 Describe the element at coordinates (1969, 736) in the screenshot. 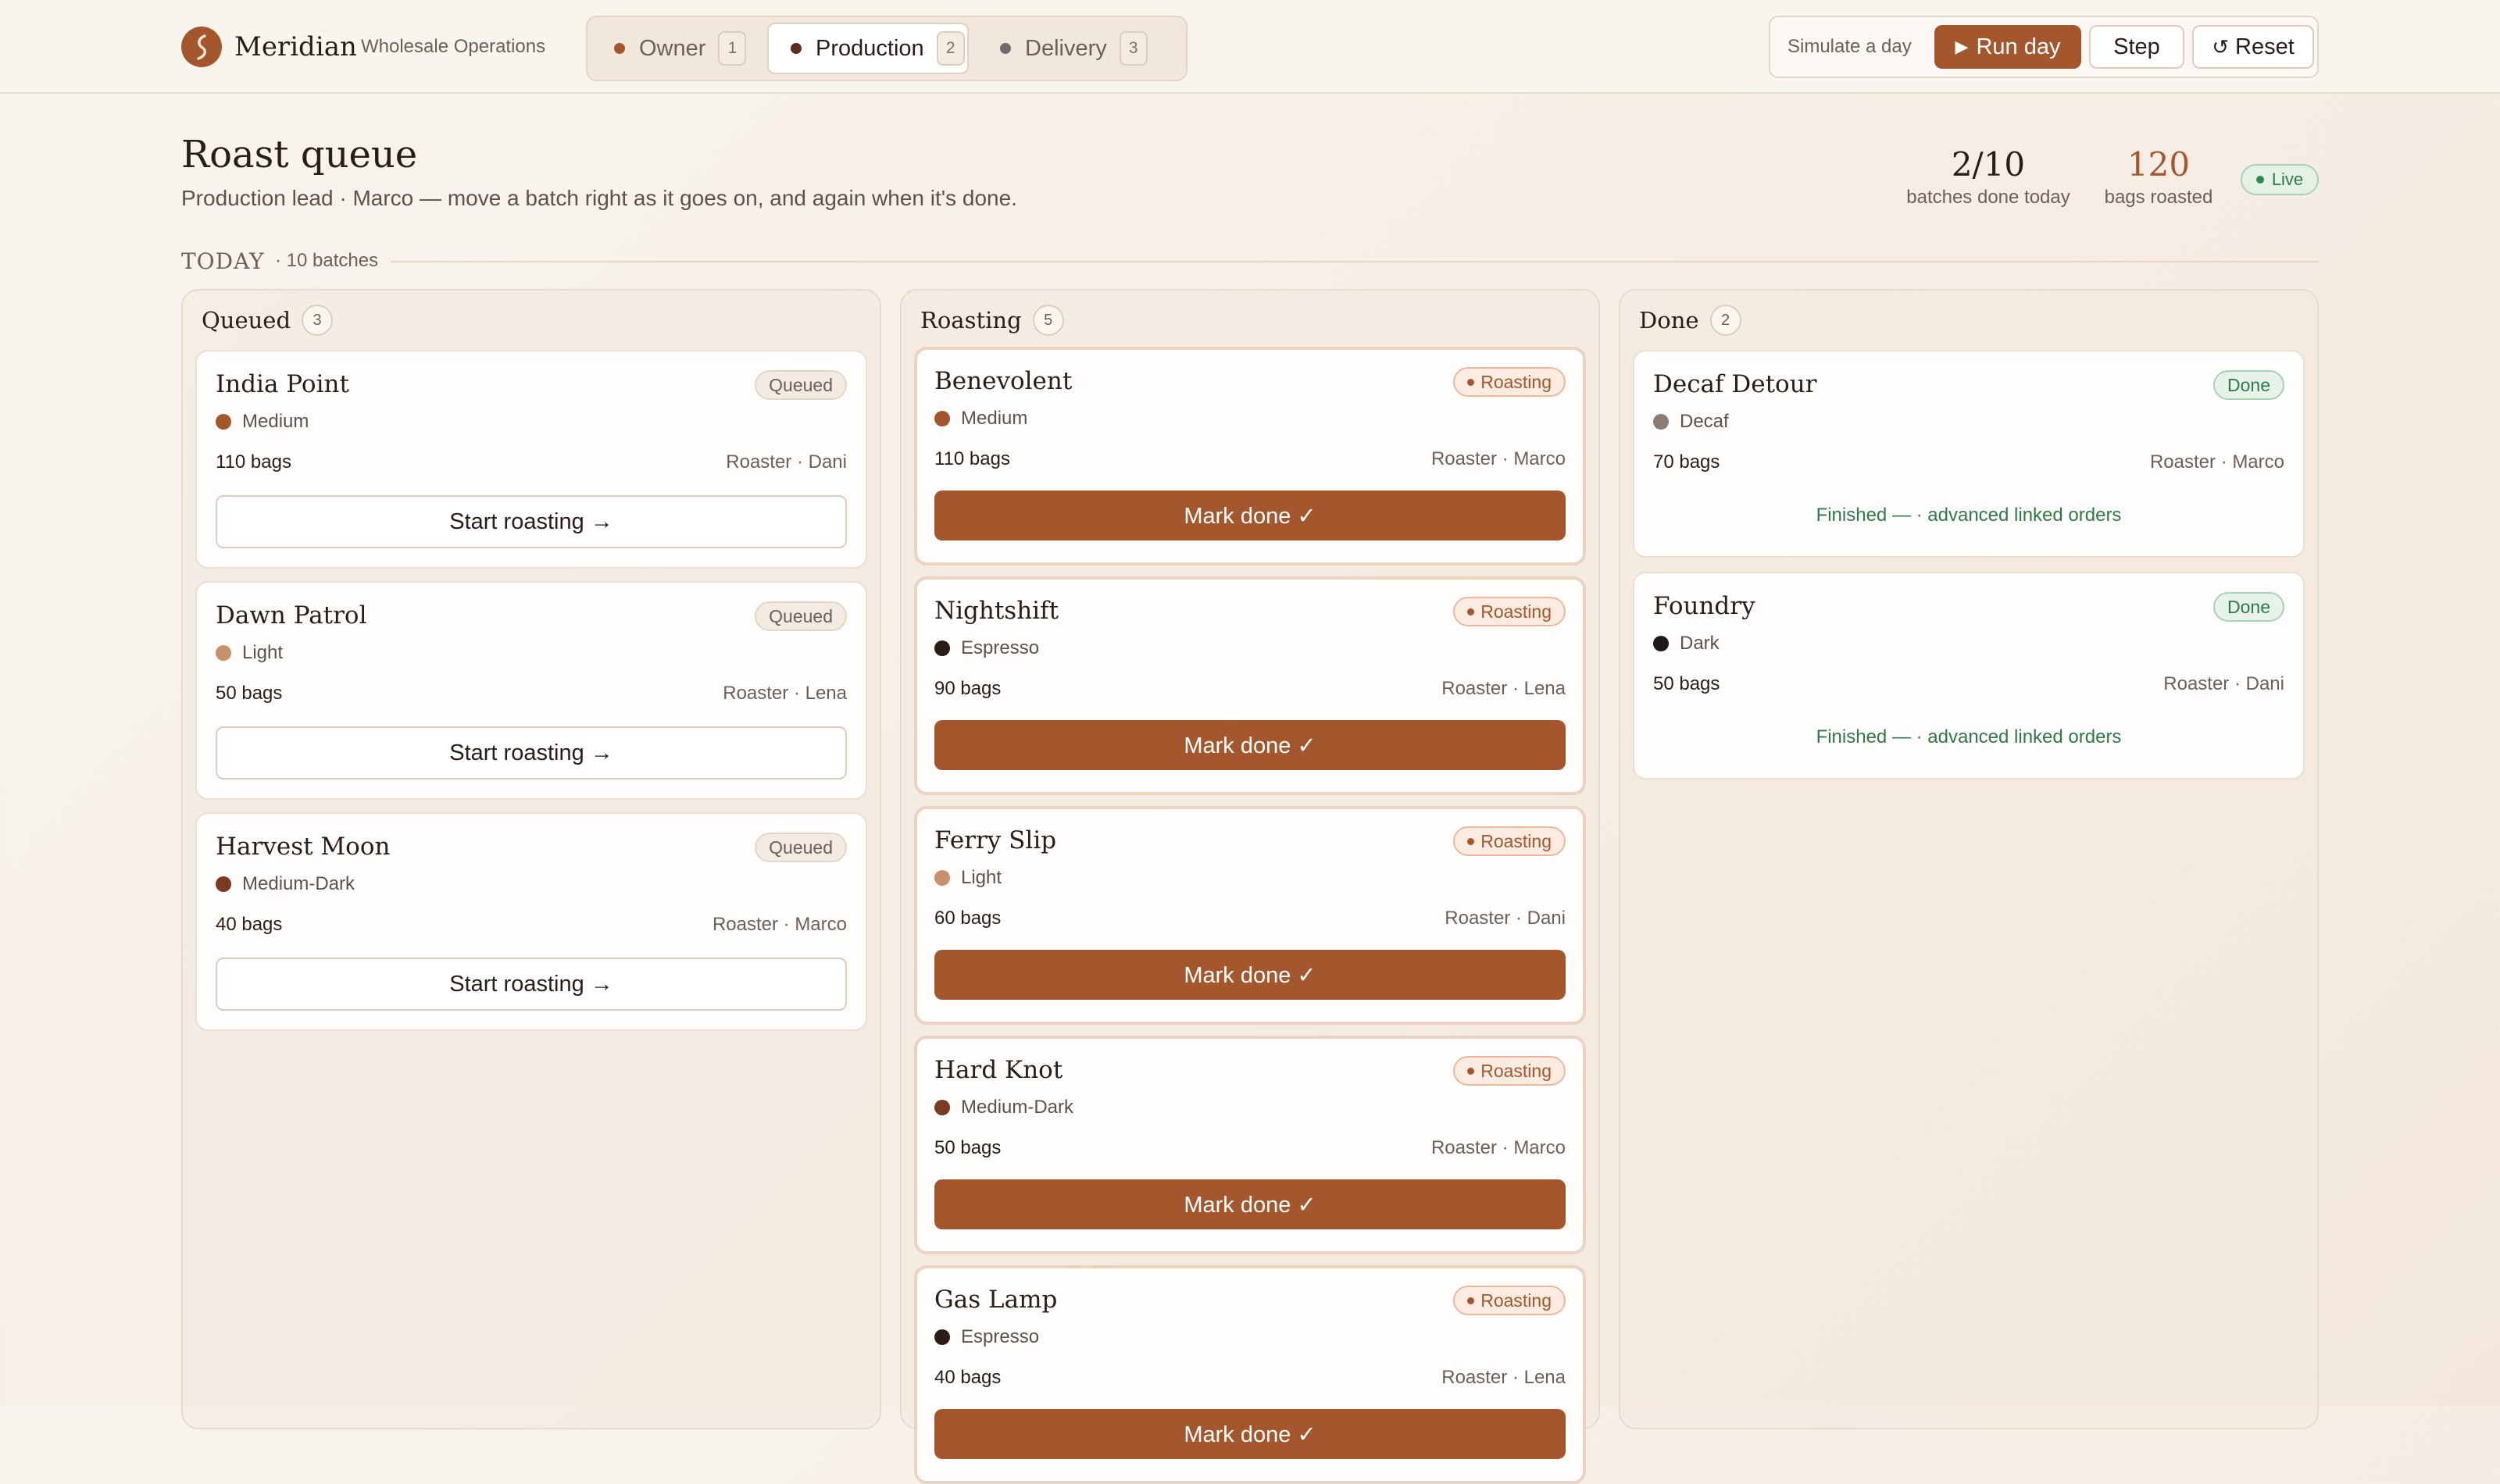

I see `finished-note: Finished — · advanced linked orders` at that location.